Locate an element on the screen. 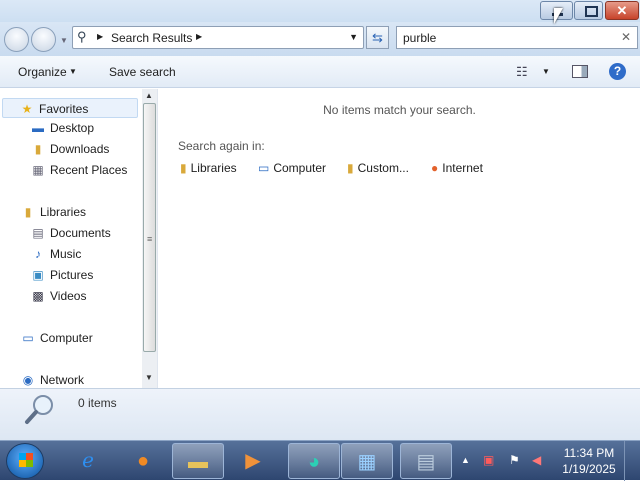  sidebar-item-documents: ▤ Documents is located at coordinates (70, 233).